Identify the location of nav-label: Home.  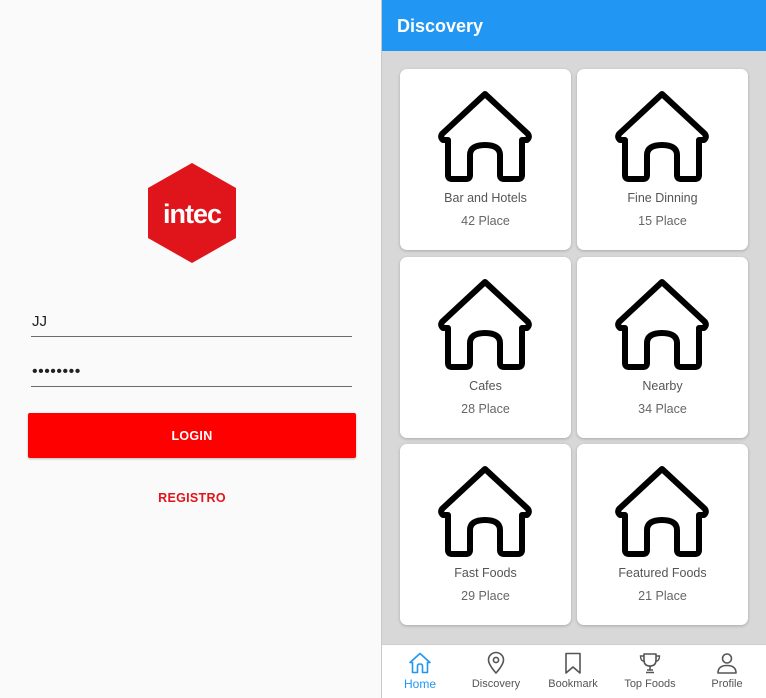
(419, 684).